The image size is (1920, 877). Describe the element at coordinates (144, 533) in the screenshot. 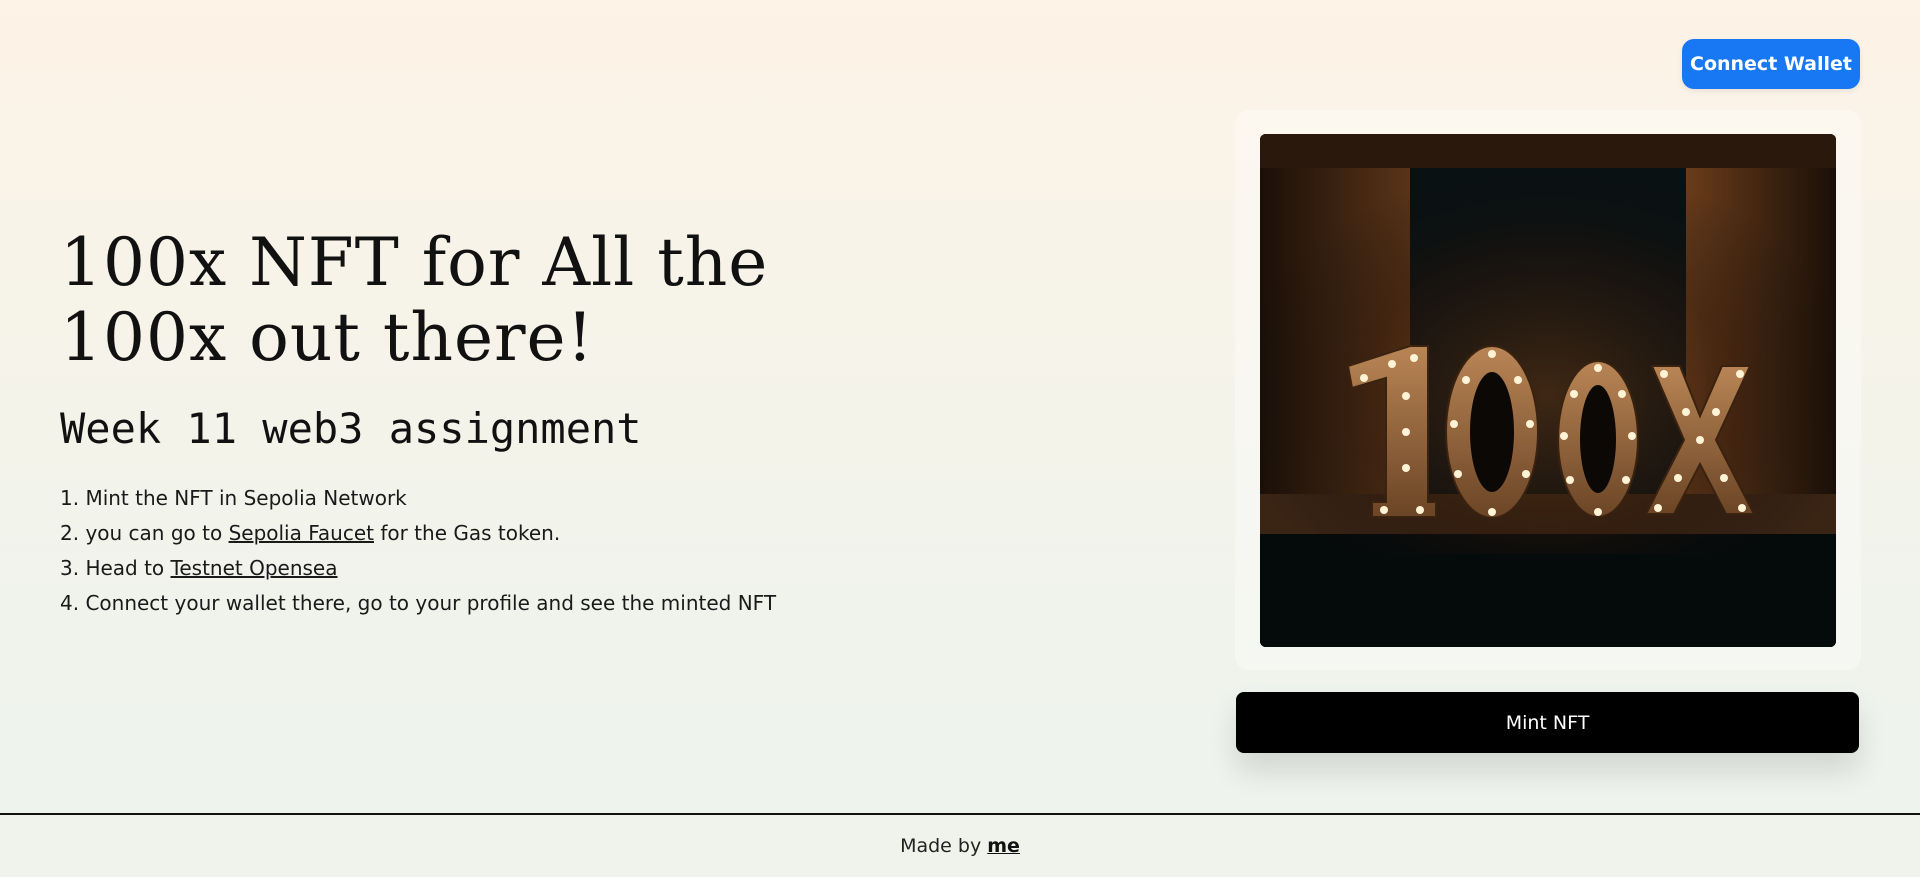

I see `step-text: 2. you can go to` at that location.